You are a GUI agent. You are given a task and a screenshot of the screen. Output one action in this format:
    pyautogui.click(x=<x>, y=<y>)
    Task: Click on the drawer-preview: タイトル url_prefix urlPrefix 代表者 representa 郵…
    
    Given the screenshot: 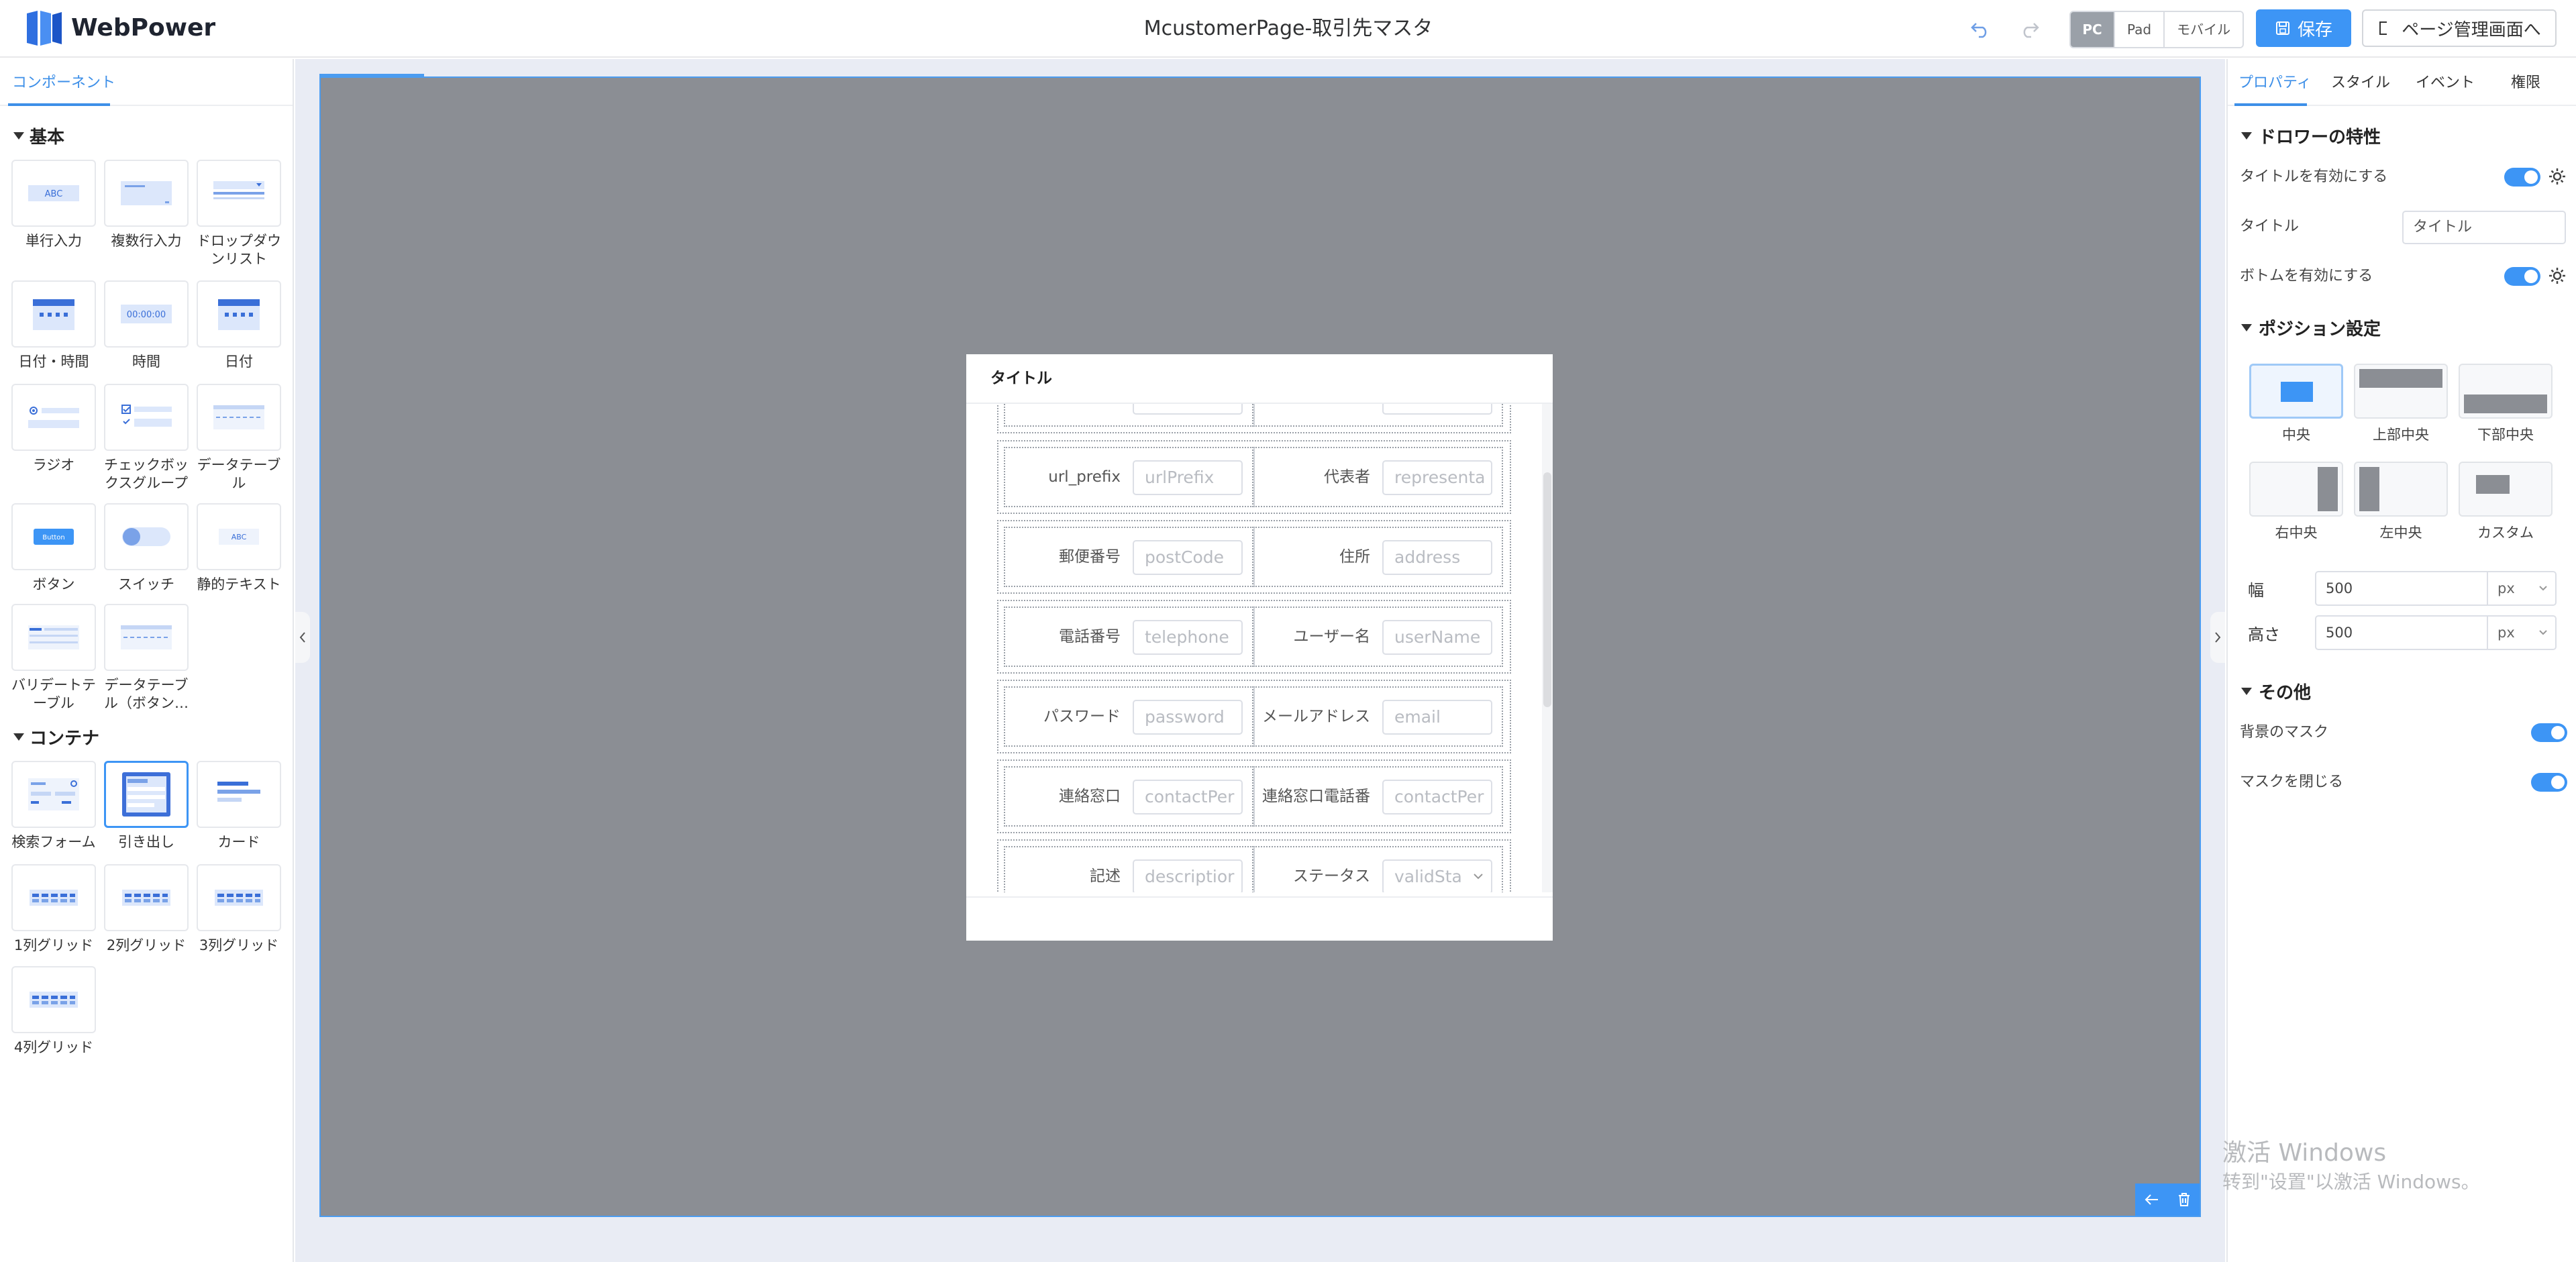 What is the action you would take?
    pyautogui.click(x=1259, y=647)
    